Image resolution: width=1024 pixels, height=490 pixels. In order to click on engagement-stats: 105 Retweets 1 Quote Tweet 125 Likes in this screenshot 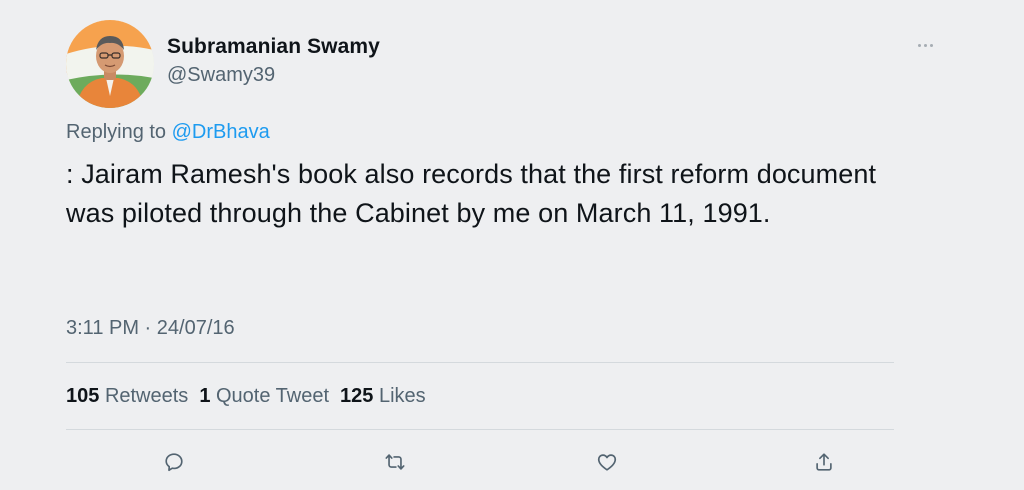, I will do `click(246, 396)`.